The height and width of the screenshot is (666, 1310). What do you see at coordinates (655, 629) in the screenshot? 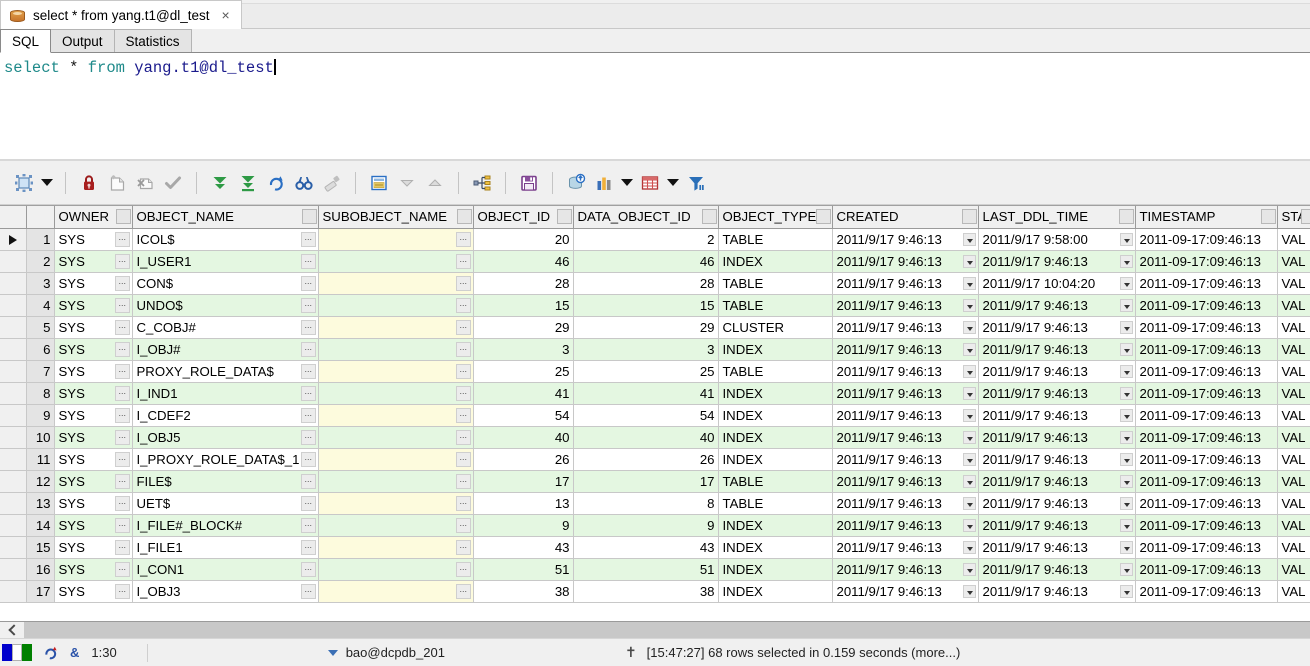
I see `grid-horizontal-scrollbar` at bounding box center [655, 629].